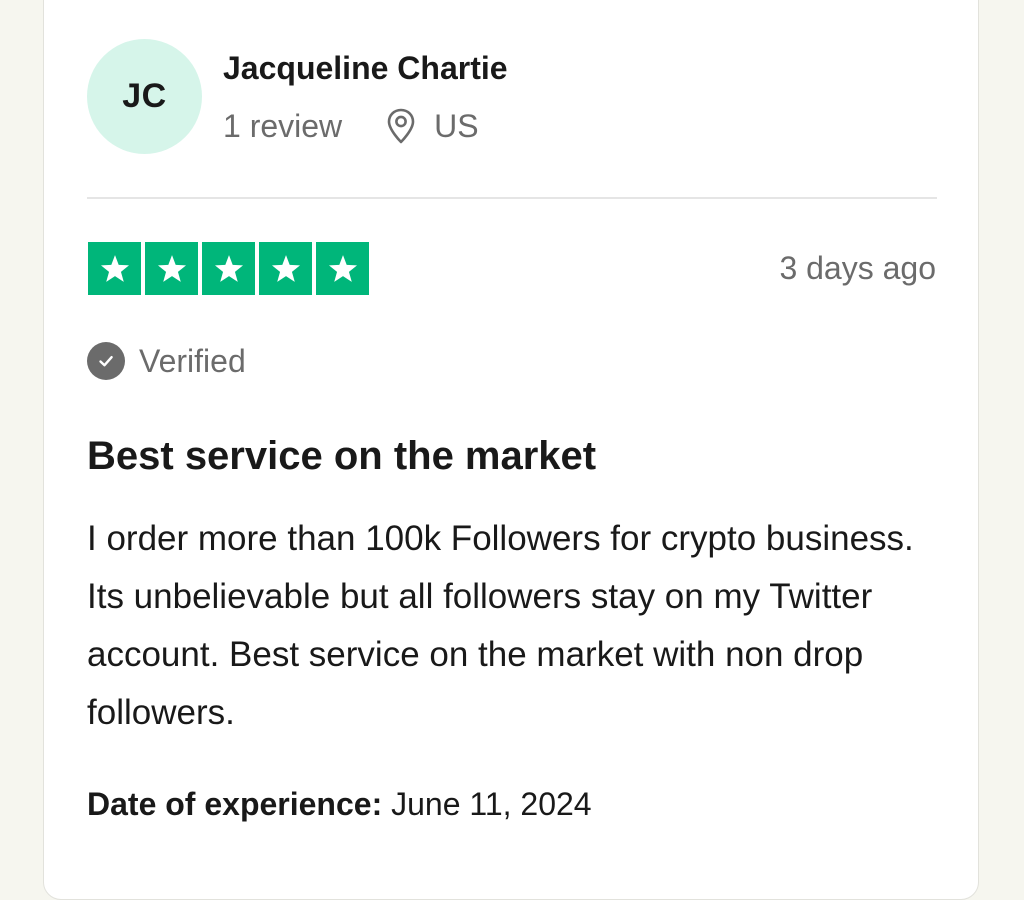  What do you see at coordinates (351, 126) in the screenshot?
I see `reviewer-meta: 1 review US` at bounding box center [351, 126].